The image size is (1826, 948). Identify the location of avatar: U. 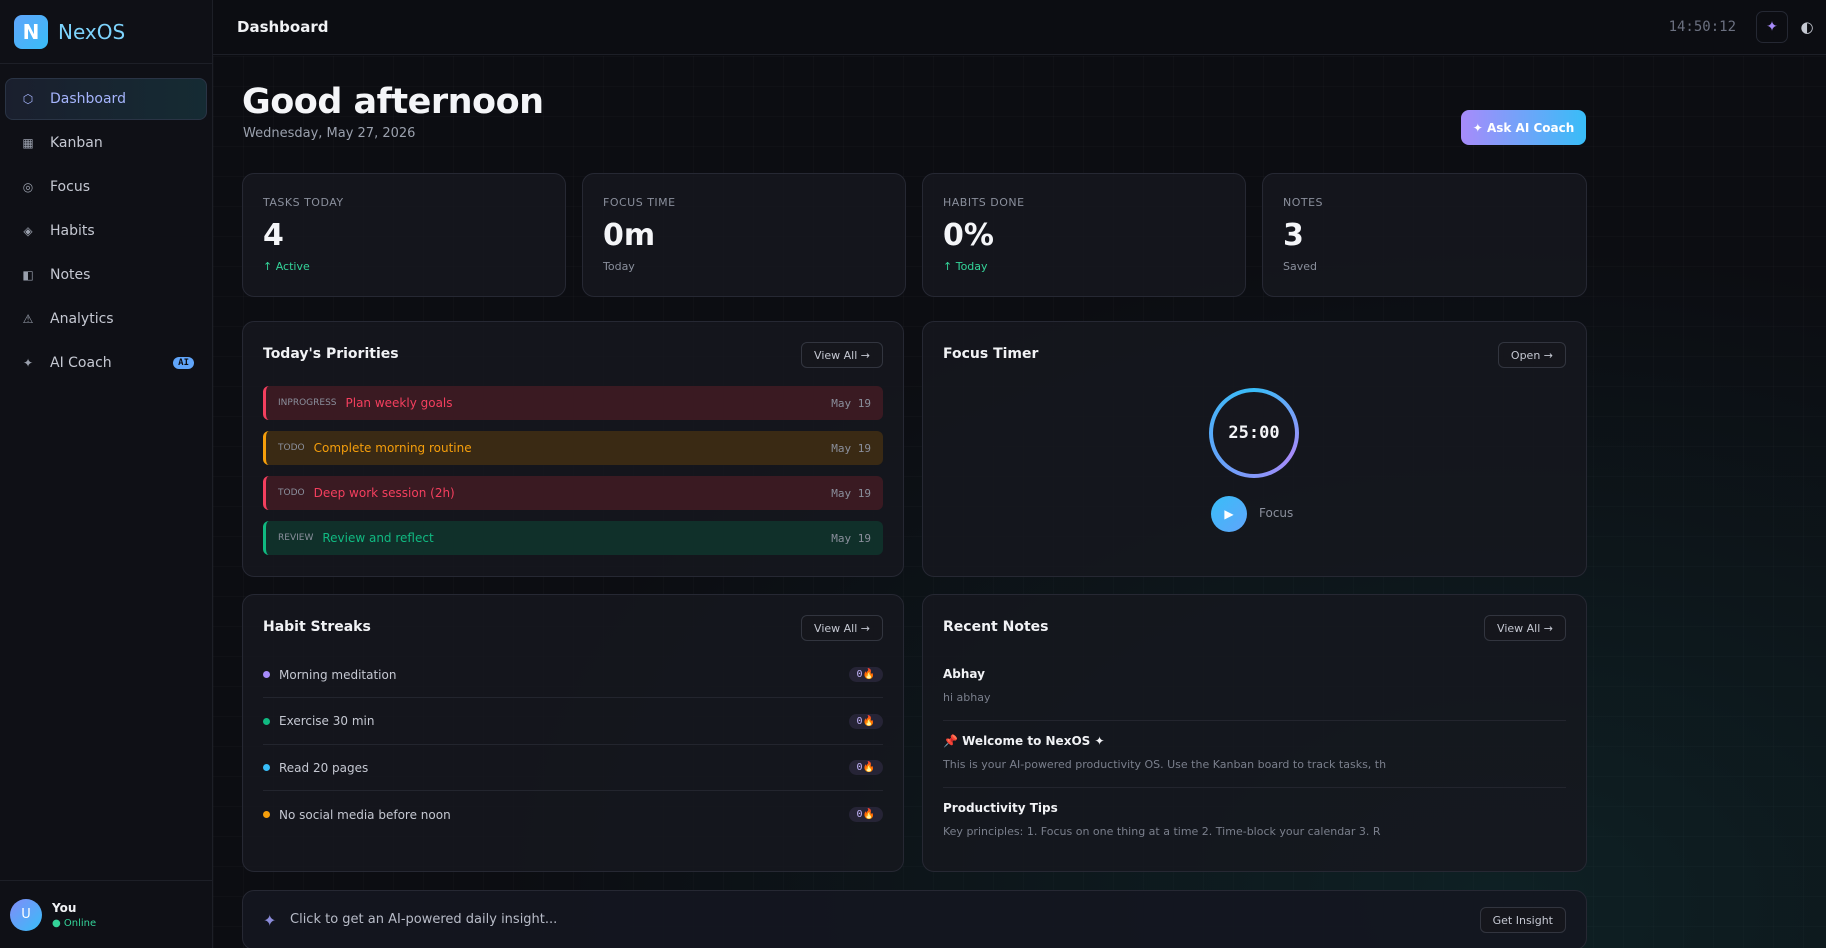
(26, 914).